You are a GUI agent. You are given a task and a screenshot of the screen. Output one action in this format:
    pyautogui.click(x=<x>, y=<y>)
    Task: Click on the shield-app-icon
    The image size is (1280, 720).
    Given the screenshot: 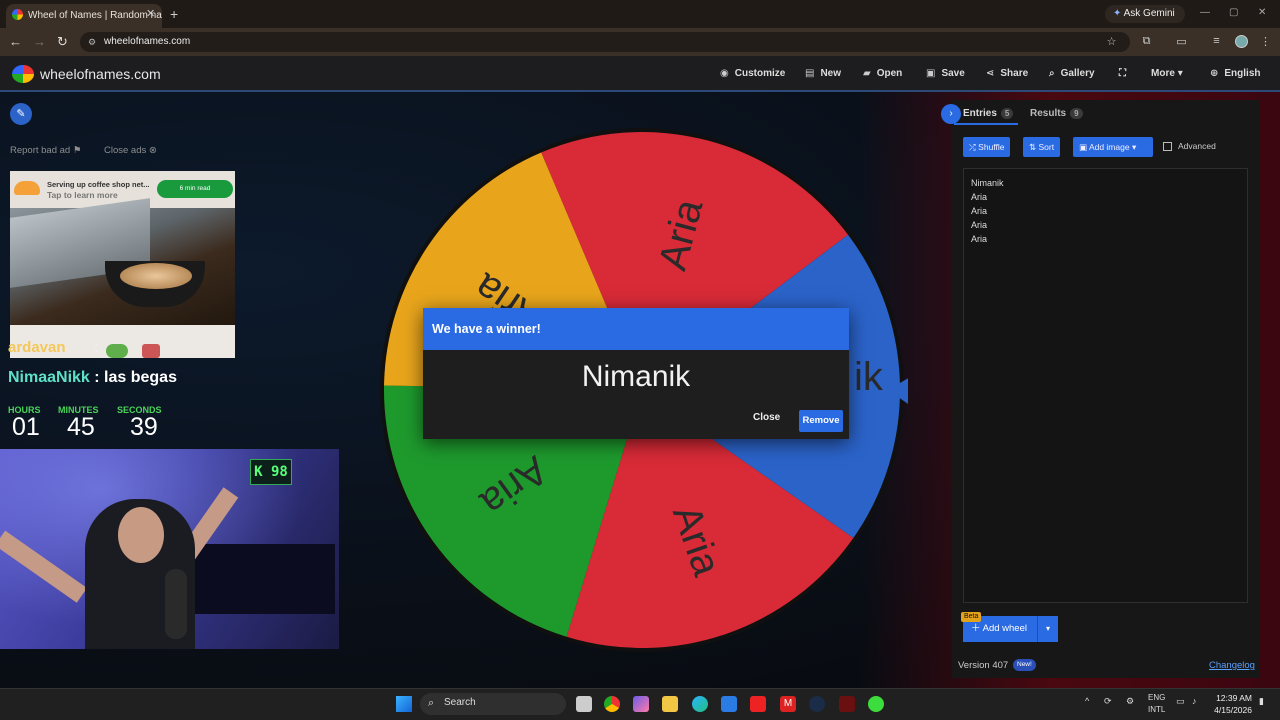 What is the action you would take?
    pyautogui.click(x=847, y=704)
    